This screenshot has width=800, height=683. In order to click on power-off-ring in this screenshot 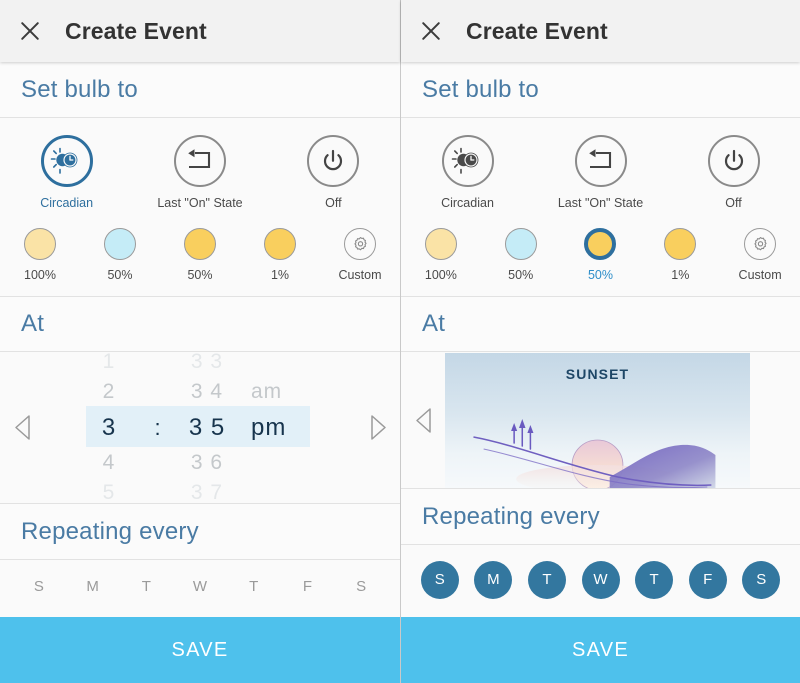, I will do `click(333, 161)`.